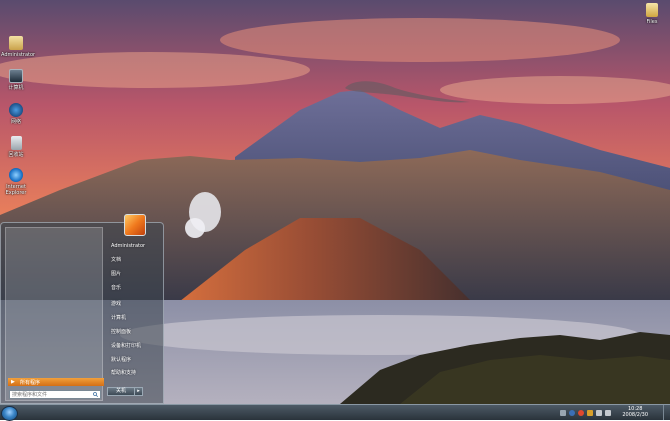 This screenshot has height=421, width=670. Describe the element at coordinates (54, 314) in the screenshot. I see `start-menu-program-list: ▶ 所有程序` at that location.